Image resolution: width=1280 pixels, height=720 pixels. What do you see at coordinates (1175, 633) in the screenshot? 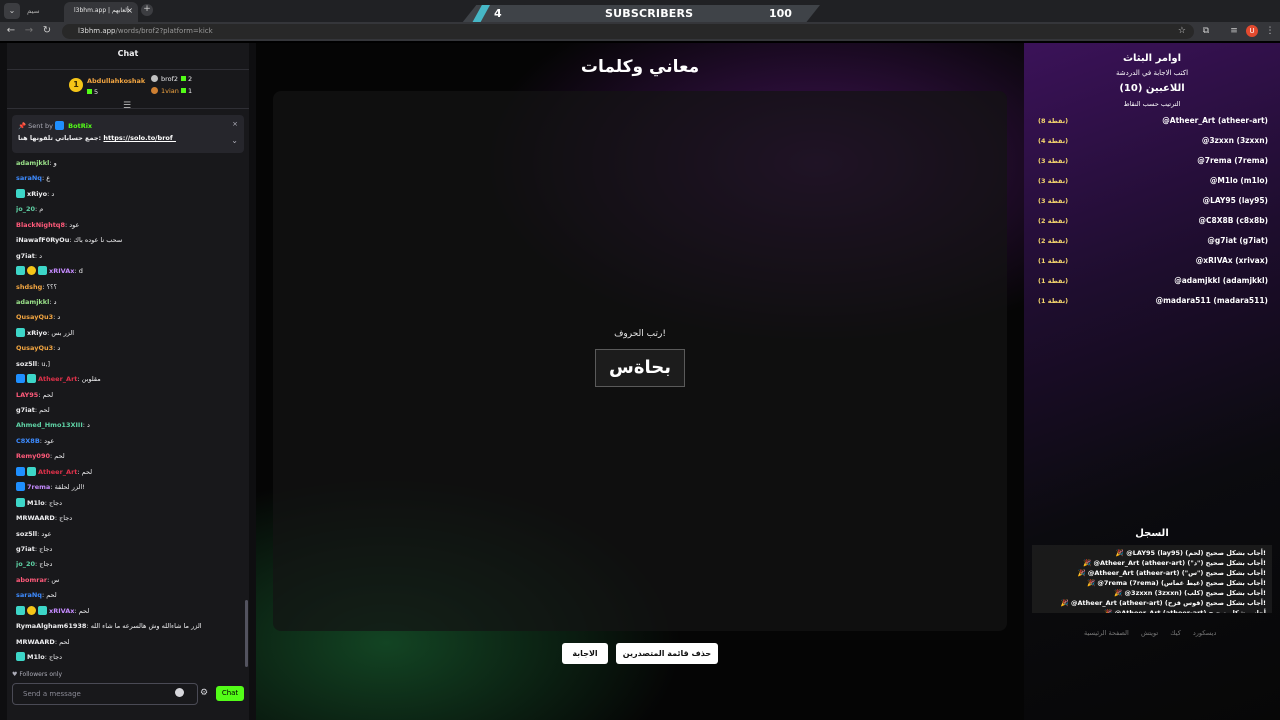
I see `footer-link-kick: كيك` at bounding box center [1175, 633].